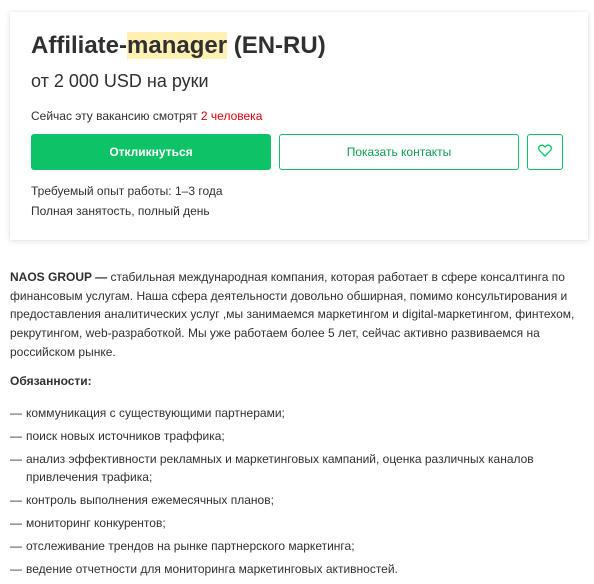 Image resolution: width=594 pixels, height=584 pixels. What do you see at coordinates (120, 81) in the screenshot?
I see `salary: от 2 000 USD на руки` at bounding box center [120, 81].